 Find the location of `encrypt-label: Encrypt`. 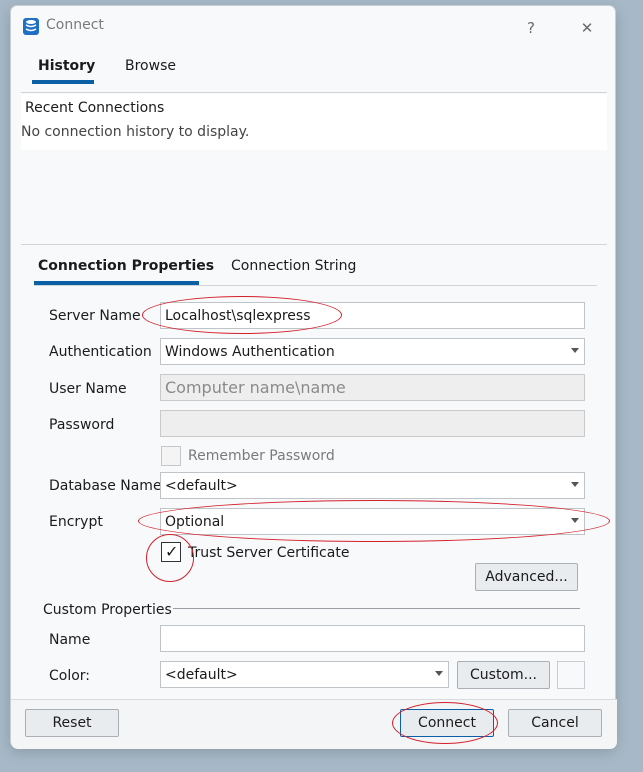

encrypt-label: Encrypt is located at coordinates (76, 522).